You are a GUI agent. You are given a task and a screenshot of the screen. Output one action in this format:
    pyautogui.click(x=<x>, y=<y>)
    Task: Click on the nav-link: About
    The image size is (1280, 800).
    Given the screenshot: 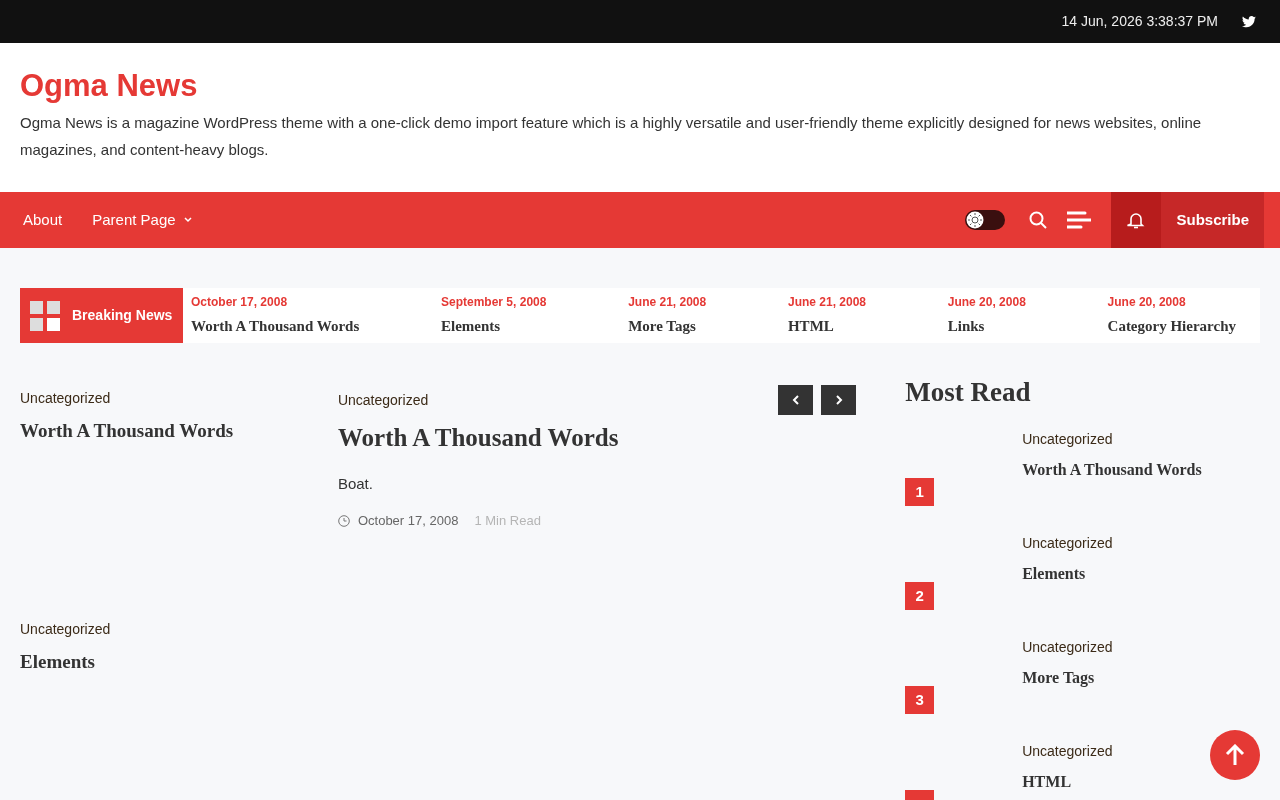 What is the action you would take?
    pyautogui.click(x=43, y=220)
    